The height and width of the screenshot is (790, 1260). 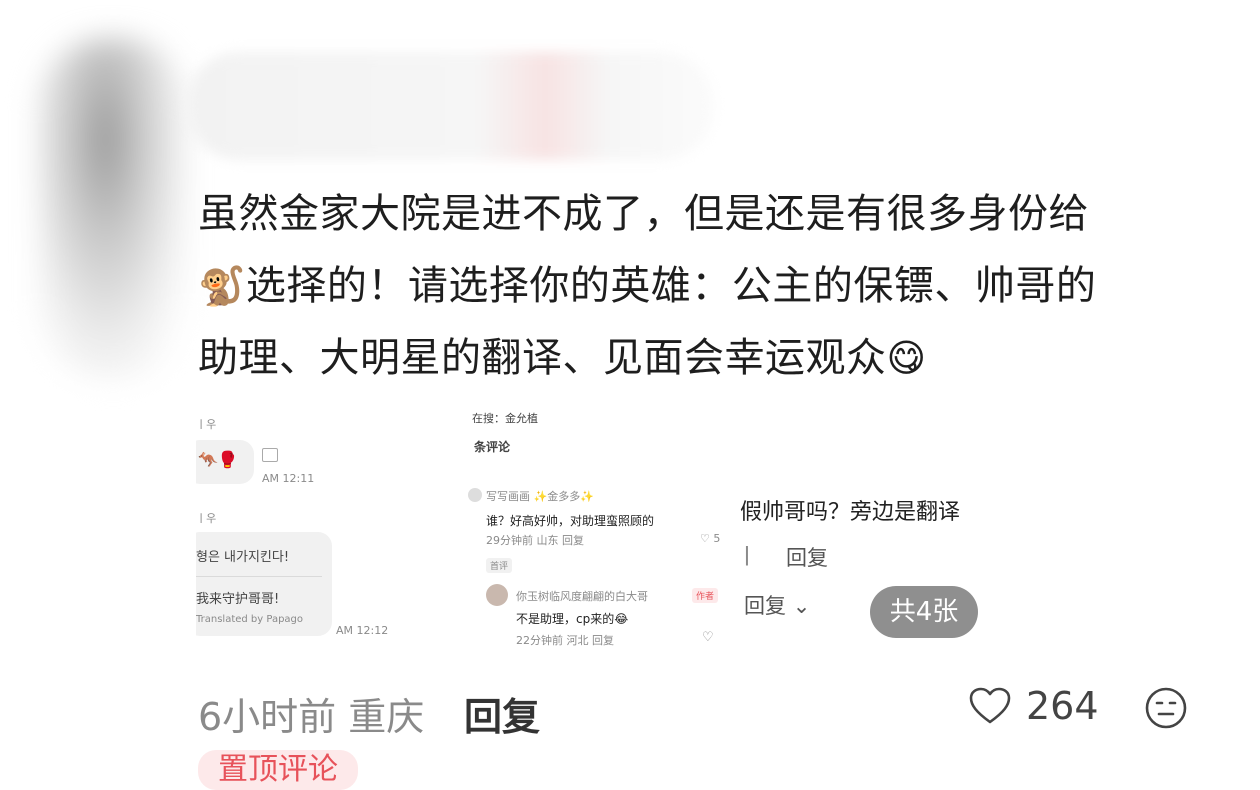 What do you see at coordinates (218, 459) in the screenshot?
I see `chat-emojis: 🦘🥊` at bounding box center [218, 459].